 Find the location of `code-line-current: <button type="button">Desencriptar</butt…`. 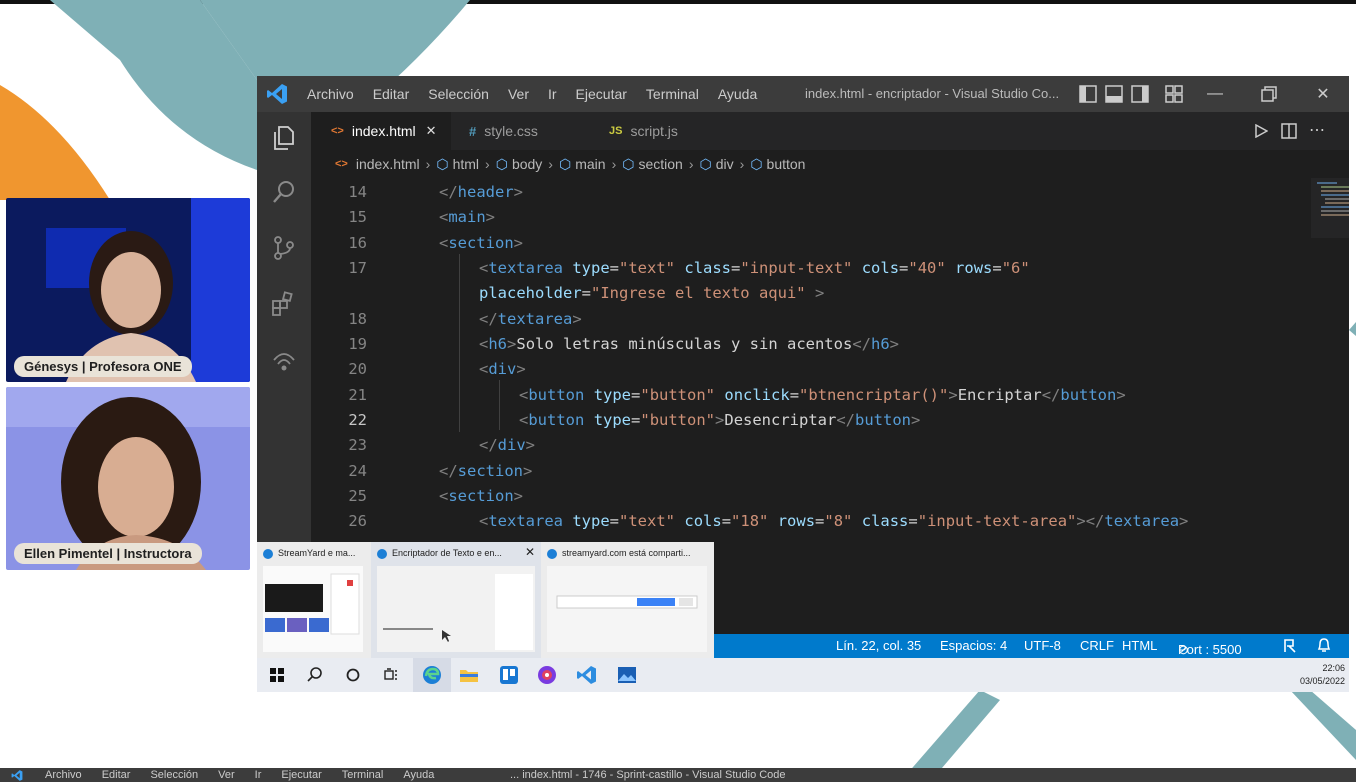

code-line-current: <button type="button">Desencriptar</butt… is located at coordinates (720, 420).